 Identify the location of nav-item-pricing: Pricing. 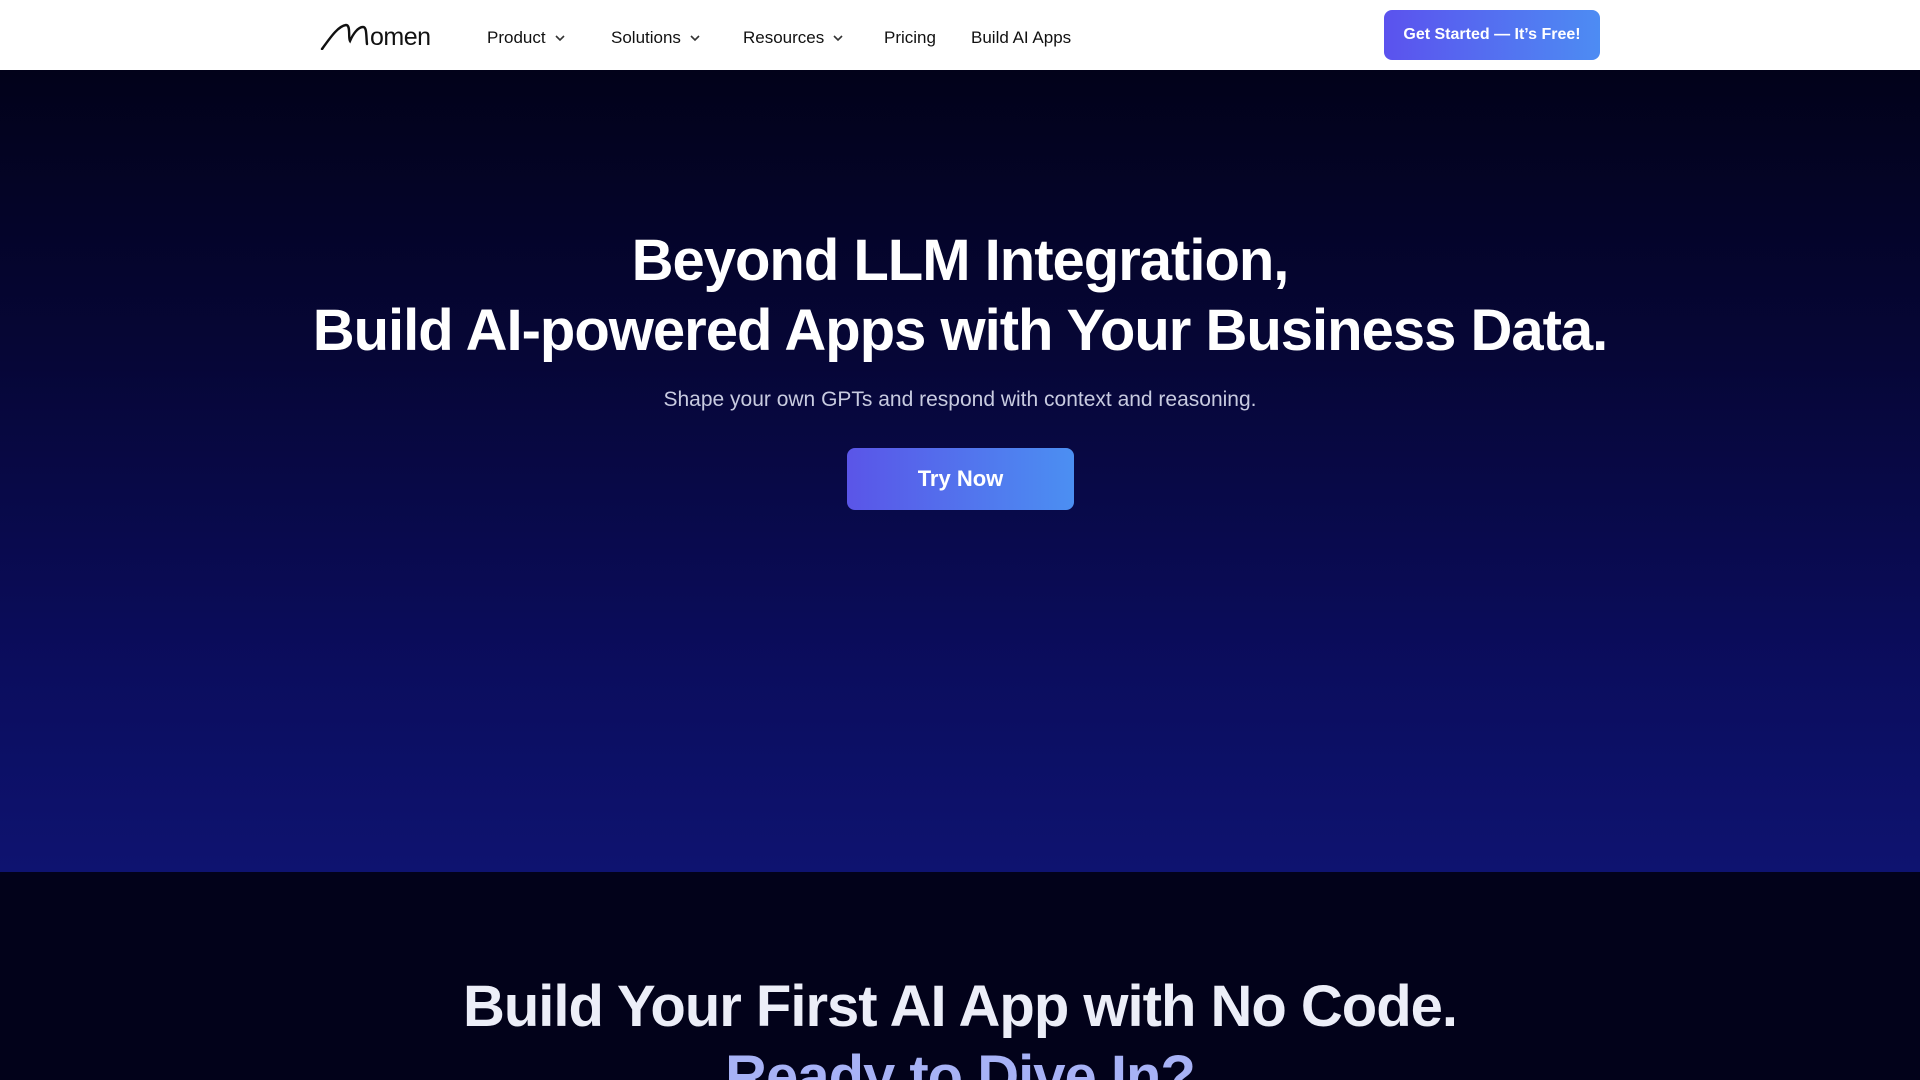
(910, 38).